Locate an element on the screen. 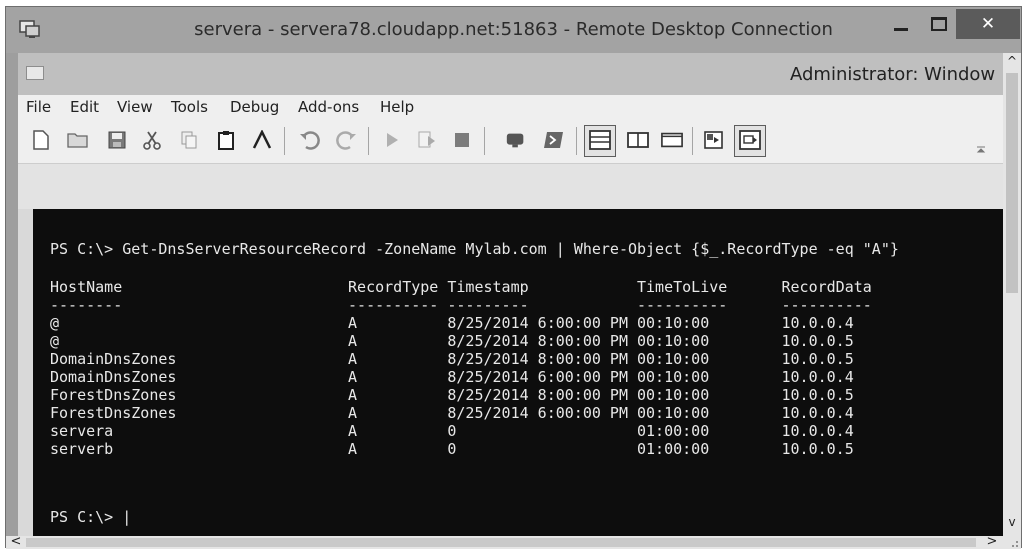  open-icon is located at coordinates (78, 140).